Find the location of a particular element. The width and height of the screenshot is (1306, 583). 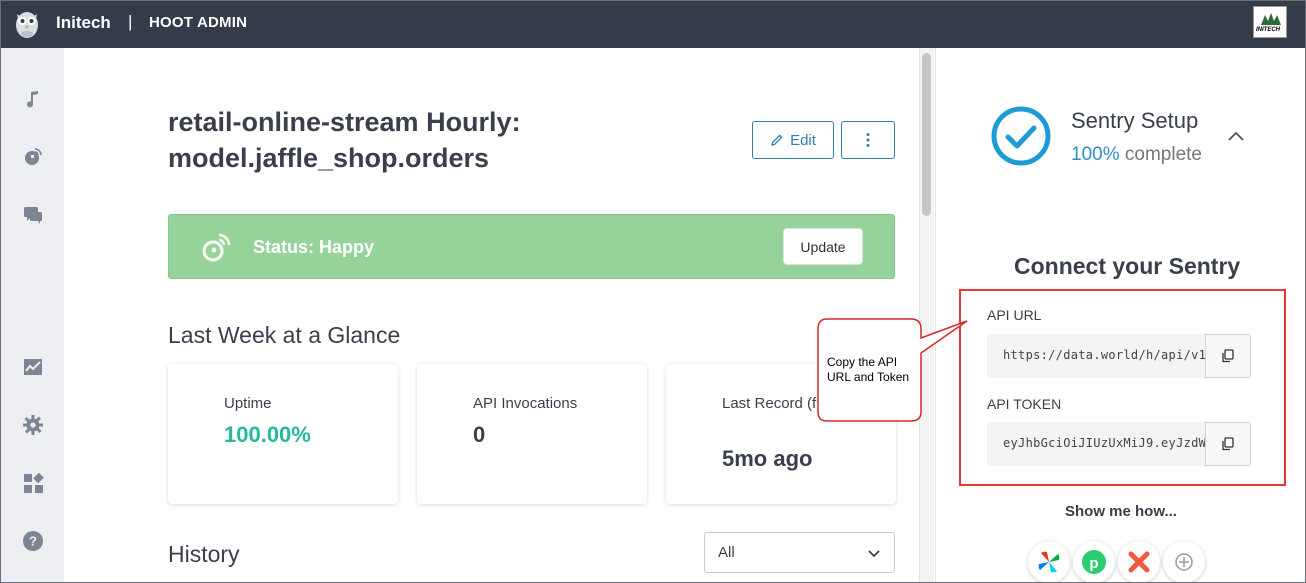

setup-progress: 100% complete is located at coordinates (1136, 155).